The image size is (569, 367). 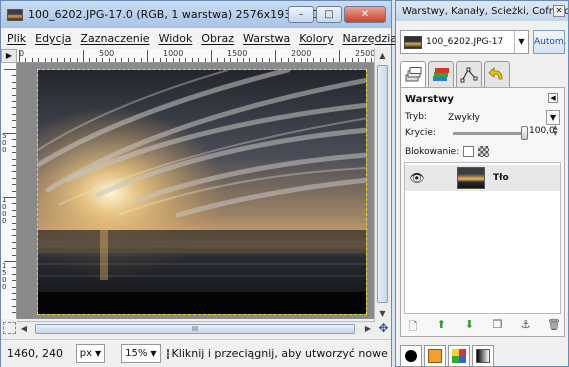 I want to click on eye-icon: 👁, so click(x=417, y=178).